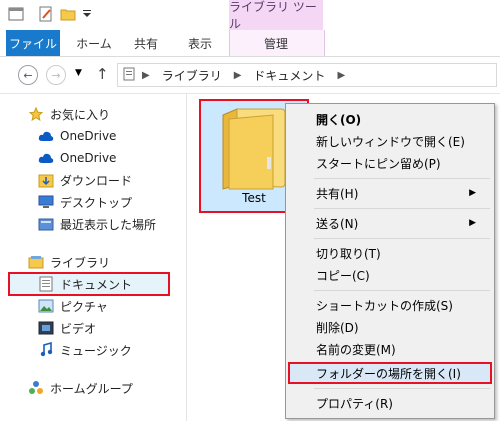 Image resolution: width=500 pixels, height=421 pixels. Describe the element at coordinates (96, 180) in the screenshot. I see `nav-label: ダウンロード` at that location.